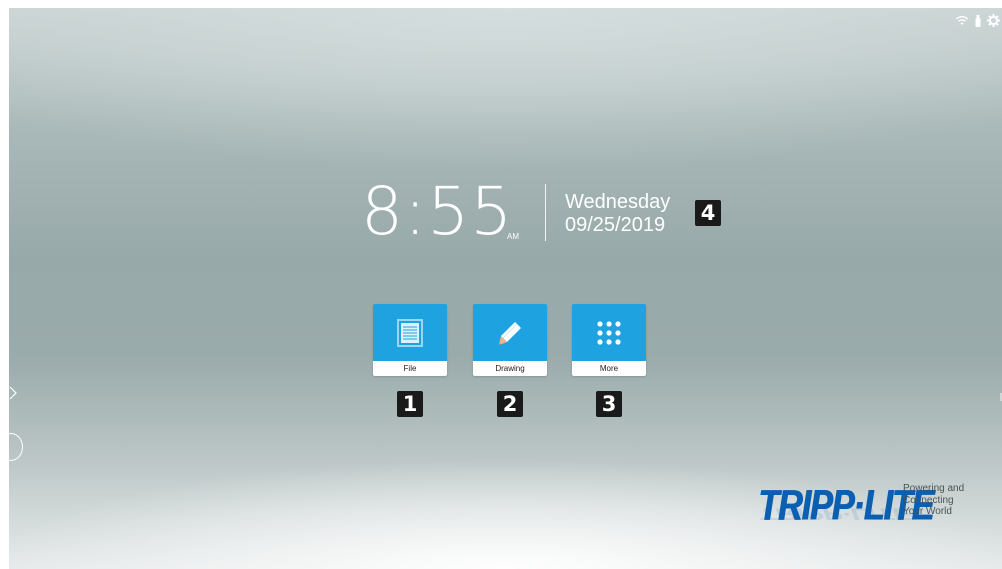  I want to click on callout-3: 3, so click(609, 404).